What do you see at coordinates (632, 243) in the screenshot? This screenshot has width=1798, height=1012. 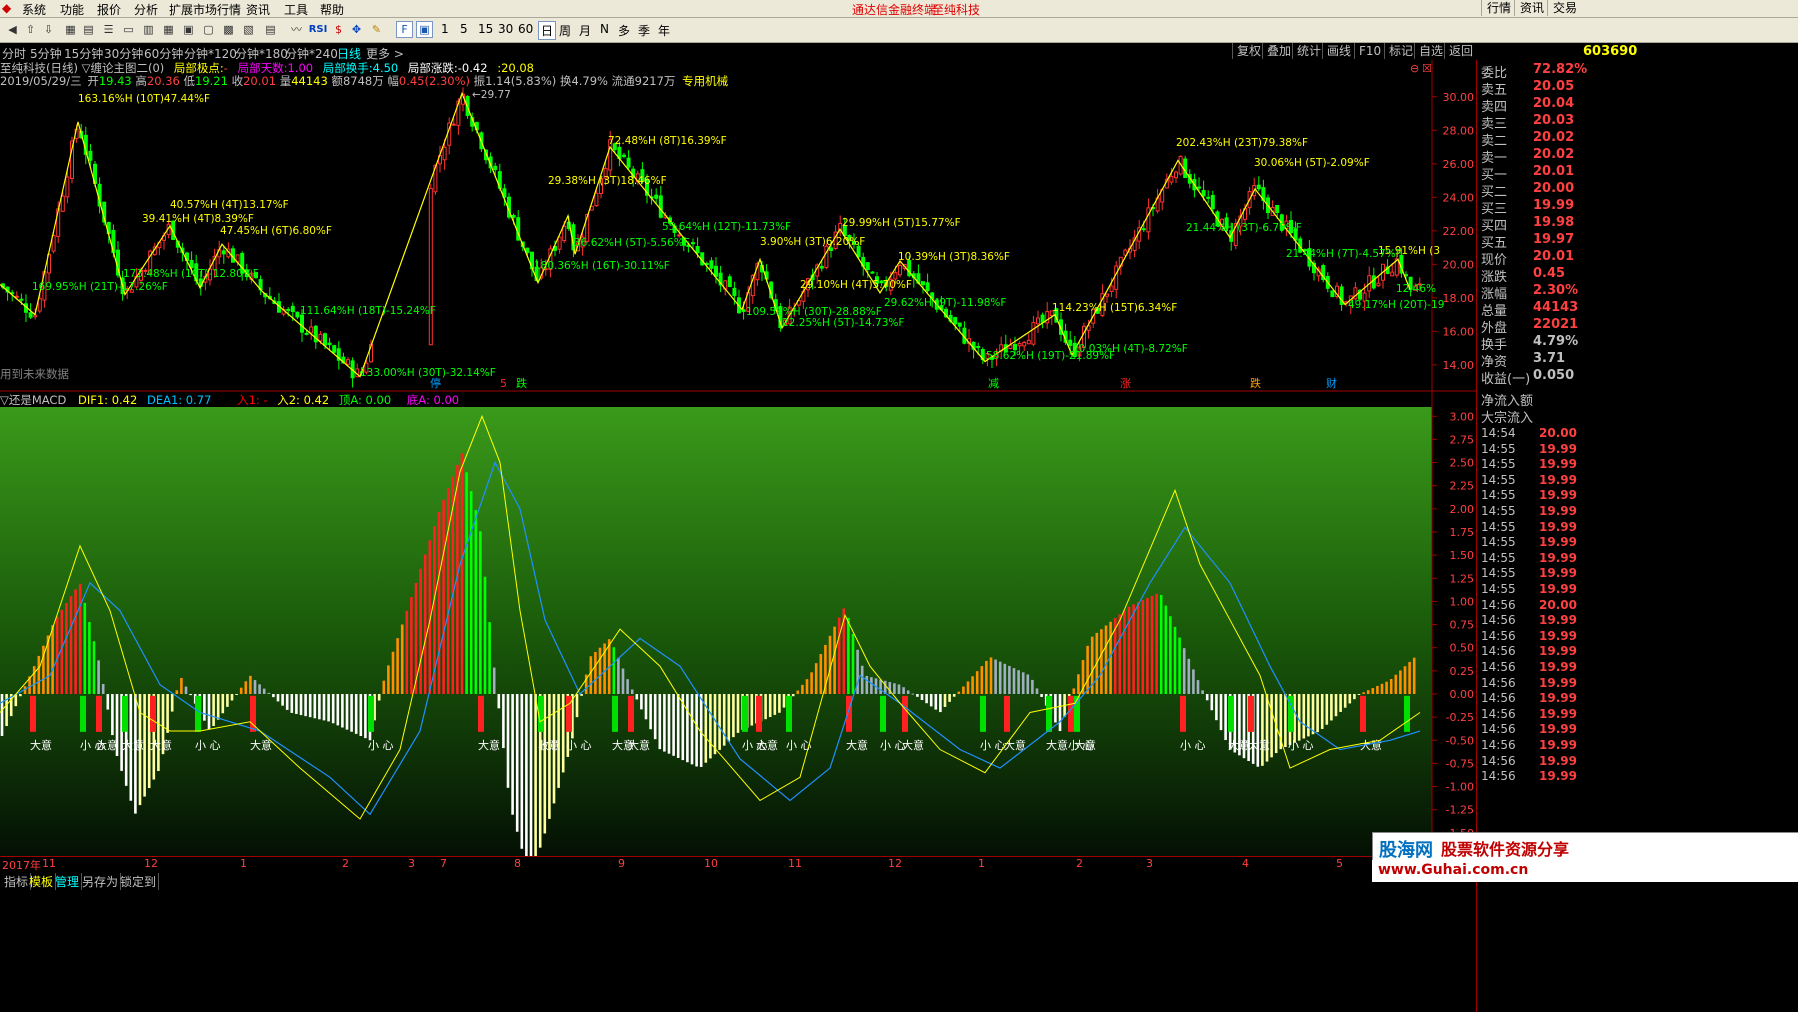 I see `low-pivot-label: 36.62%H (5T)-5.56%F` at bounding box center [632, 243].